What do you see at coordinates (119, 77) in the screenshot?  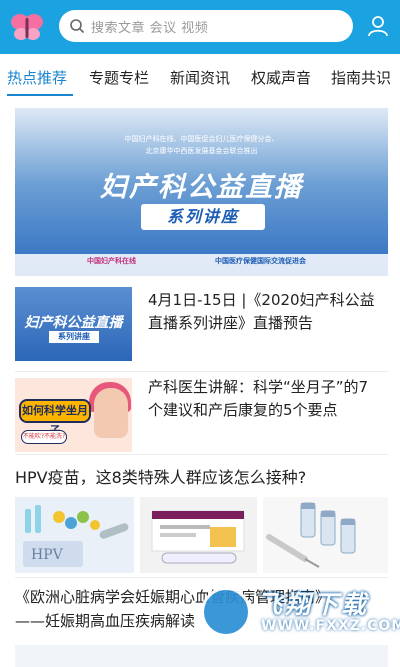 I see `tab-special-column: 专题专栏` at bounding box center [119, 77].